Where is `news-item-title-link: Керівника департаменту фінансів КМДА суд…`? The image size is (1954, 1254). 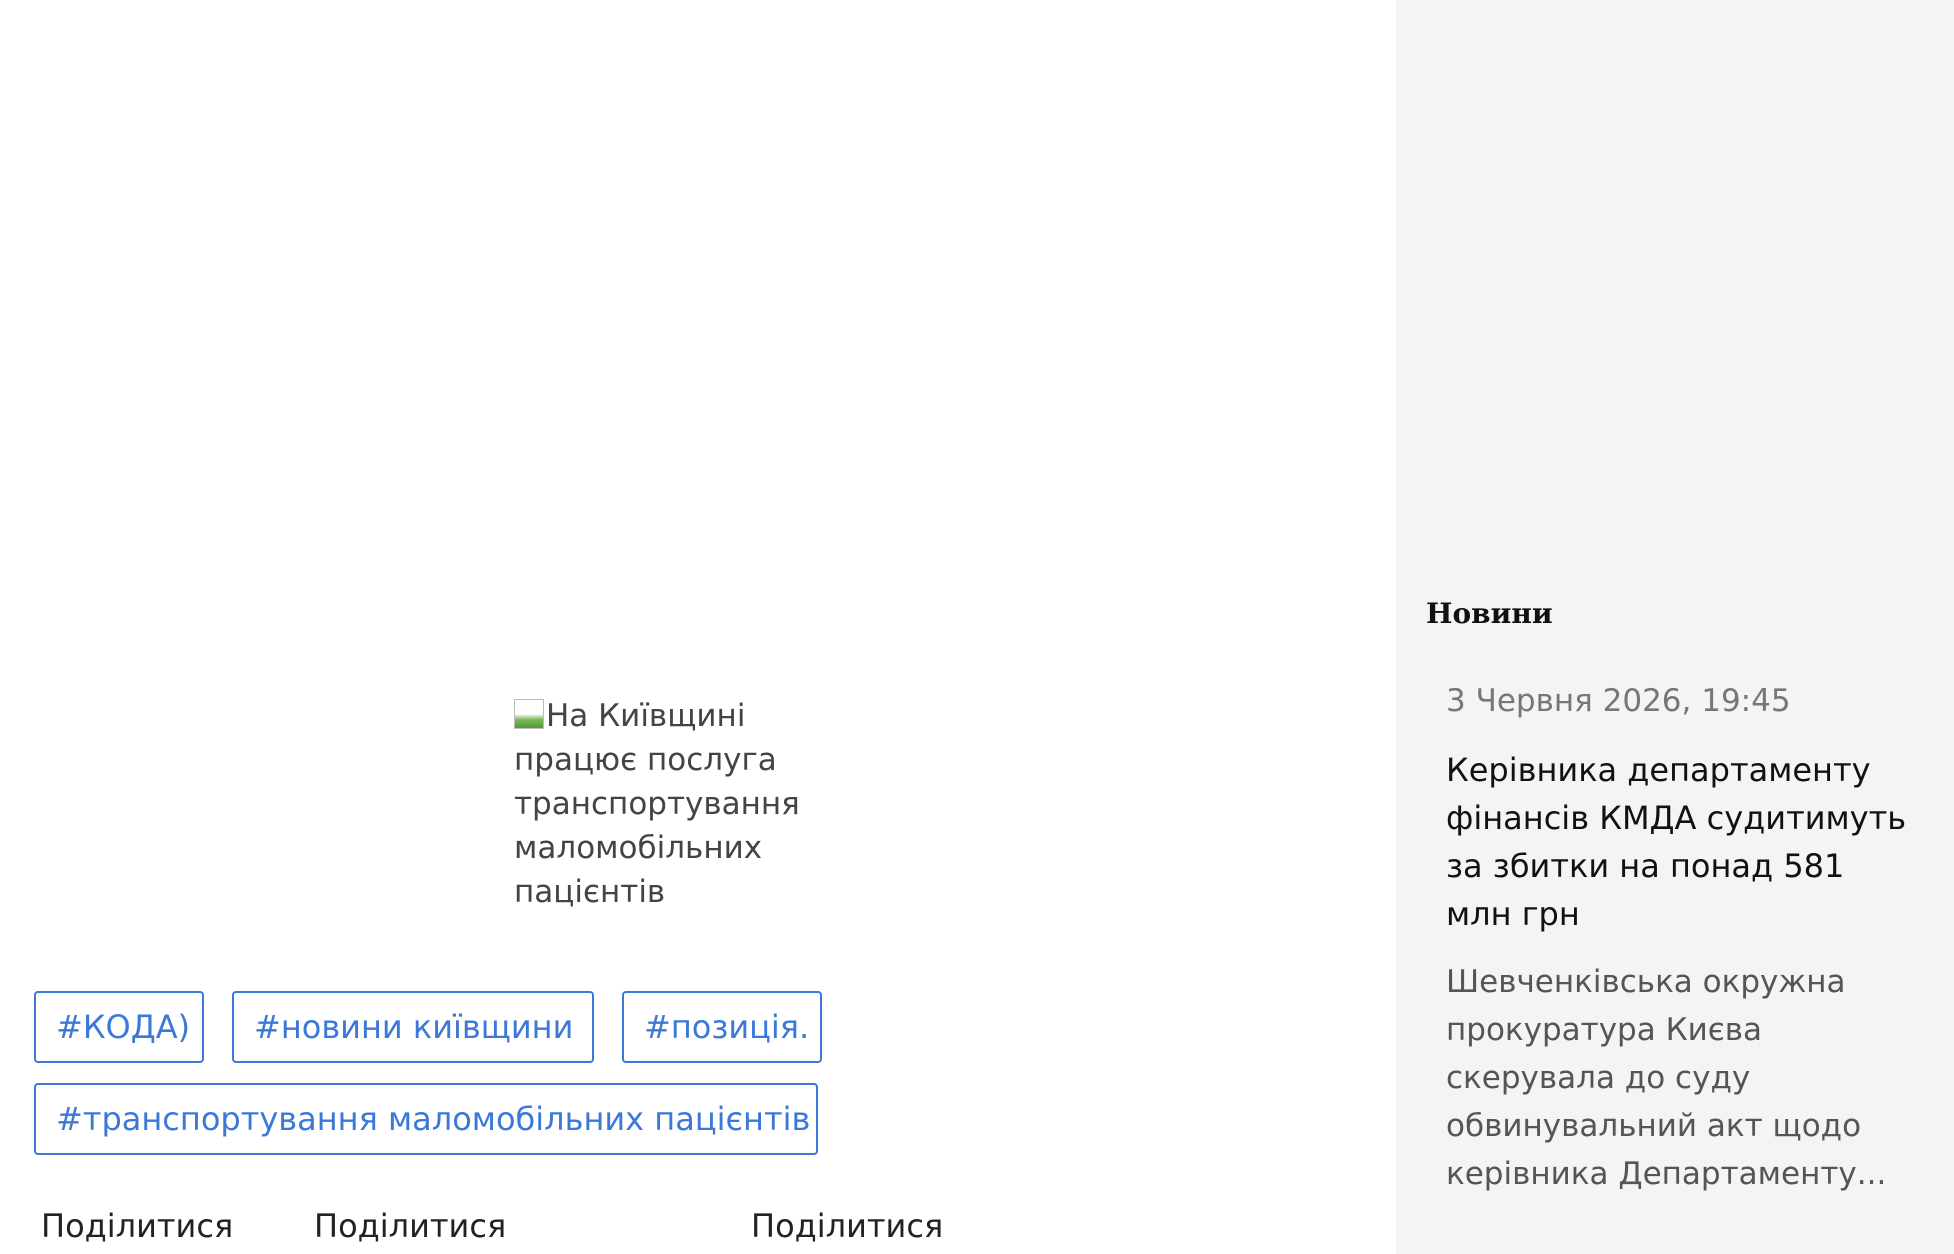 news-item-title-link: Керівника департаменту фінансів КМДА суд… is located at coordinates (1681, 842).